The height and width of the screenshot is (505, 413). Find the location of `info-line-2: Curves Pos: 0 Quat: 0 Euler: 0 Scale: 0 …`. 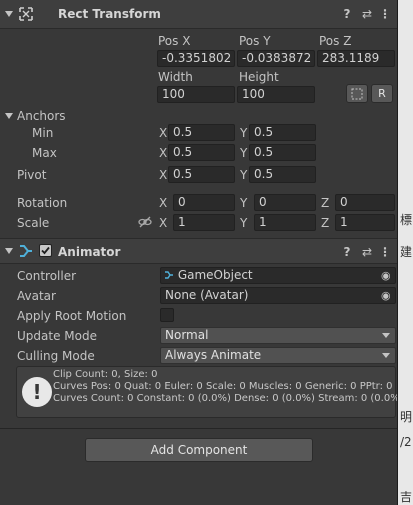

info-line-2: Curves Pos: 0 Quat: 0 Euler: 0 Scale: 0 … is located at coordinates (223, 386).